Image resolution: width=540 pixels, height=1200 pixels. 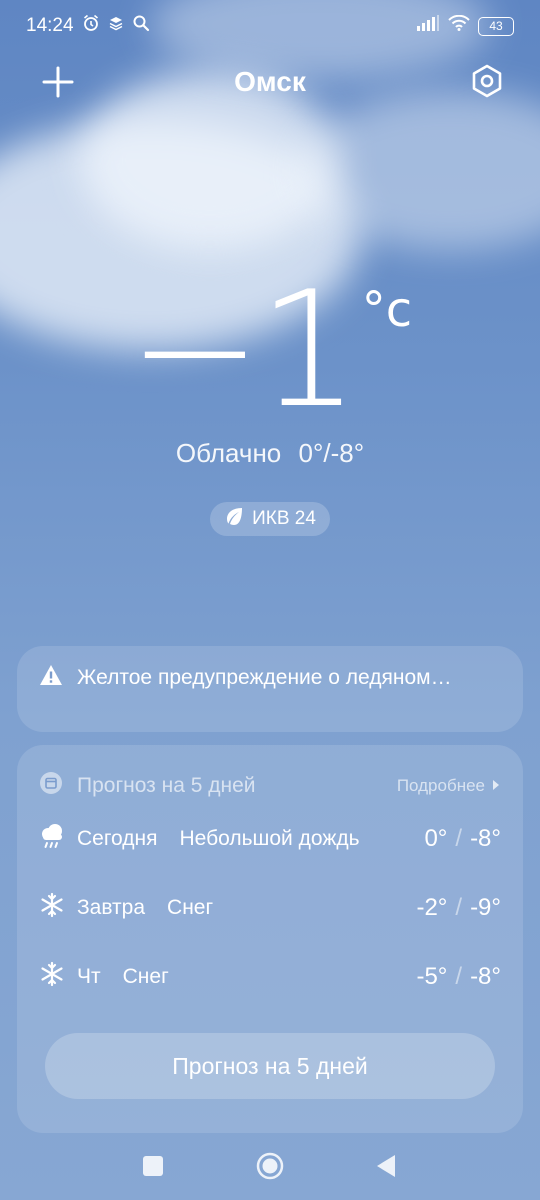 I want to click on condition-summary: Облачно 0°/-8°, so click(x=270, y=453).